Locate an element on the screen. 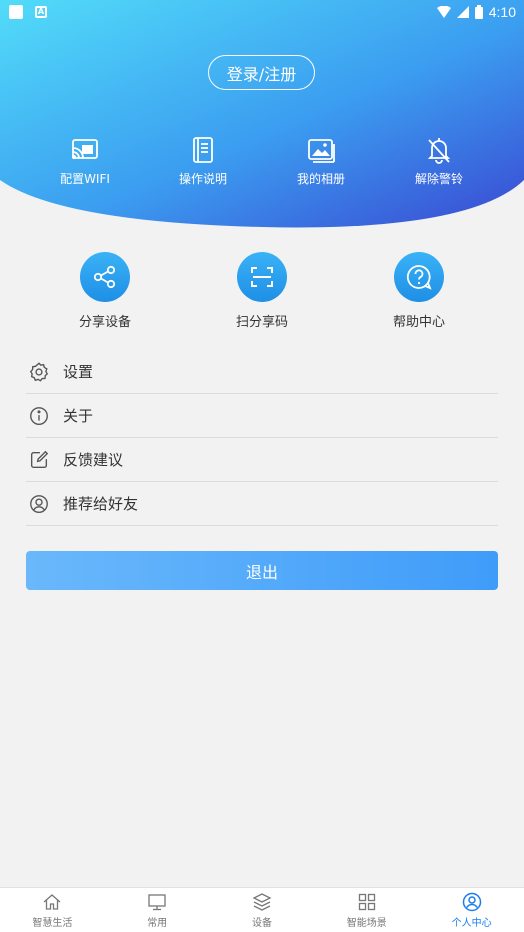 The height and width of the screenshot is (932, 524). scan-icon is located at coordinates (262, 277).